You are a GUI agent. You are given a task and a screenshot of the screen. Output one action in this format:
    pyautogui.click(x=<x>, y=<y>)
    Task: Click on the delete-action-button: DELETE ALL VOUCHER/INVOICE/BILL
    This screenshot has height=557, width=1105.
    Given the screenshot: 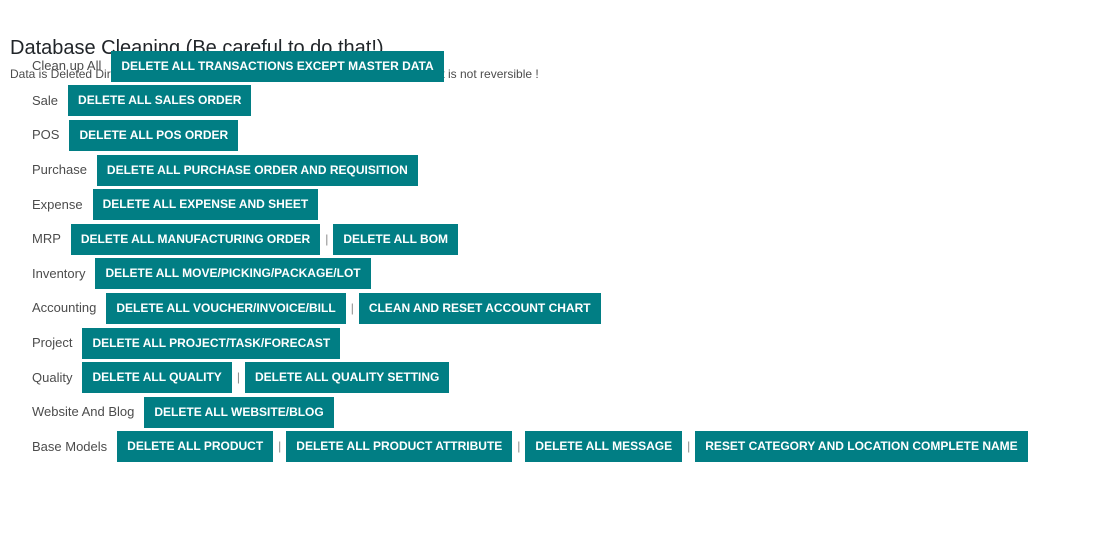 What is the action you would take?
    pyautogui.click(x=226, y=308)
    